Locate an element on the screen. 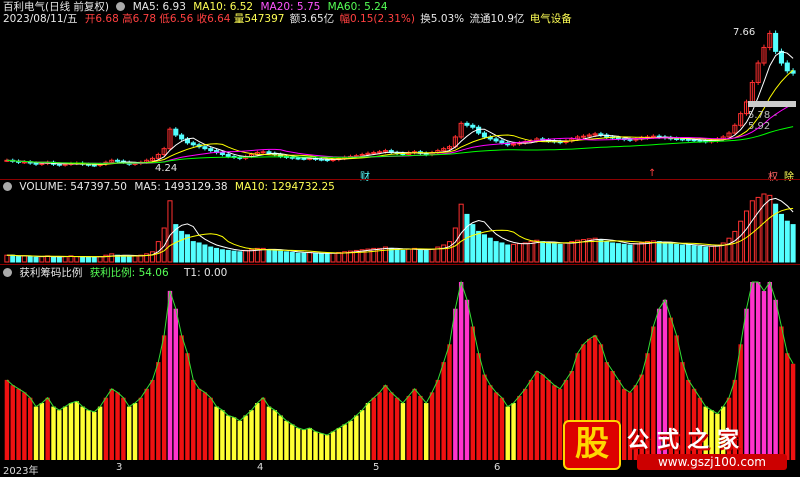 The width and height of the screenshot is (800, 477). volume-panel is located at coordinates (400, 228).